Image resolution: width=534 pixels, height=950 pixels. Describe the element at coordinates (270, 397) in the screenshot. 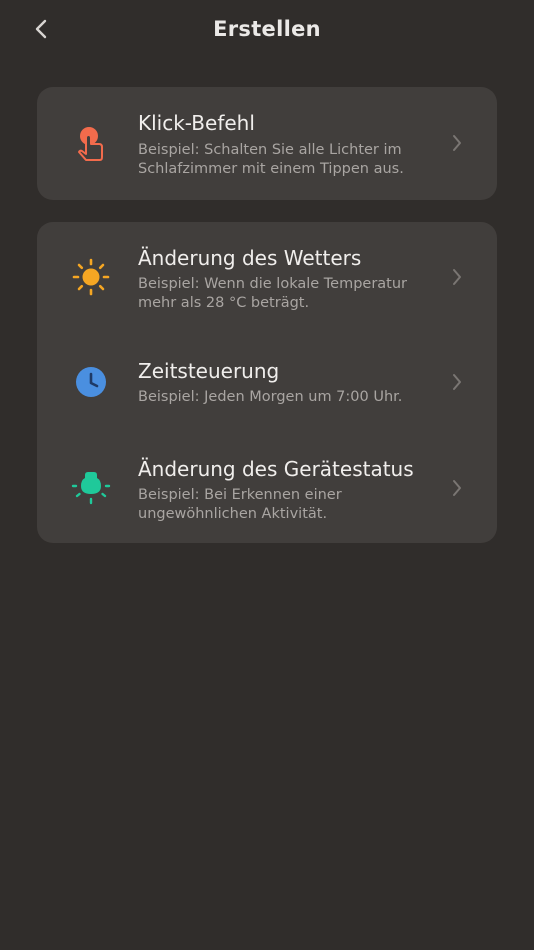

I see `option-description: Beispiel: Jeden Morgen um 7:00 Uhr.` at that location.